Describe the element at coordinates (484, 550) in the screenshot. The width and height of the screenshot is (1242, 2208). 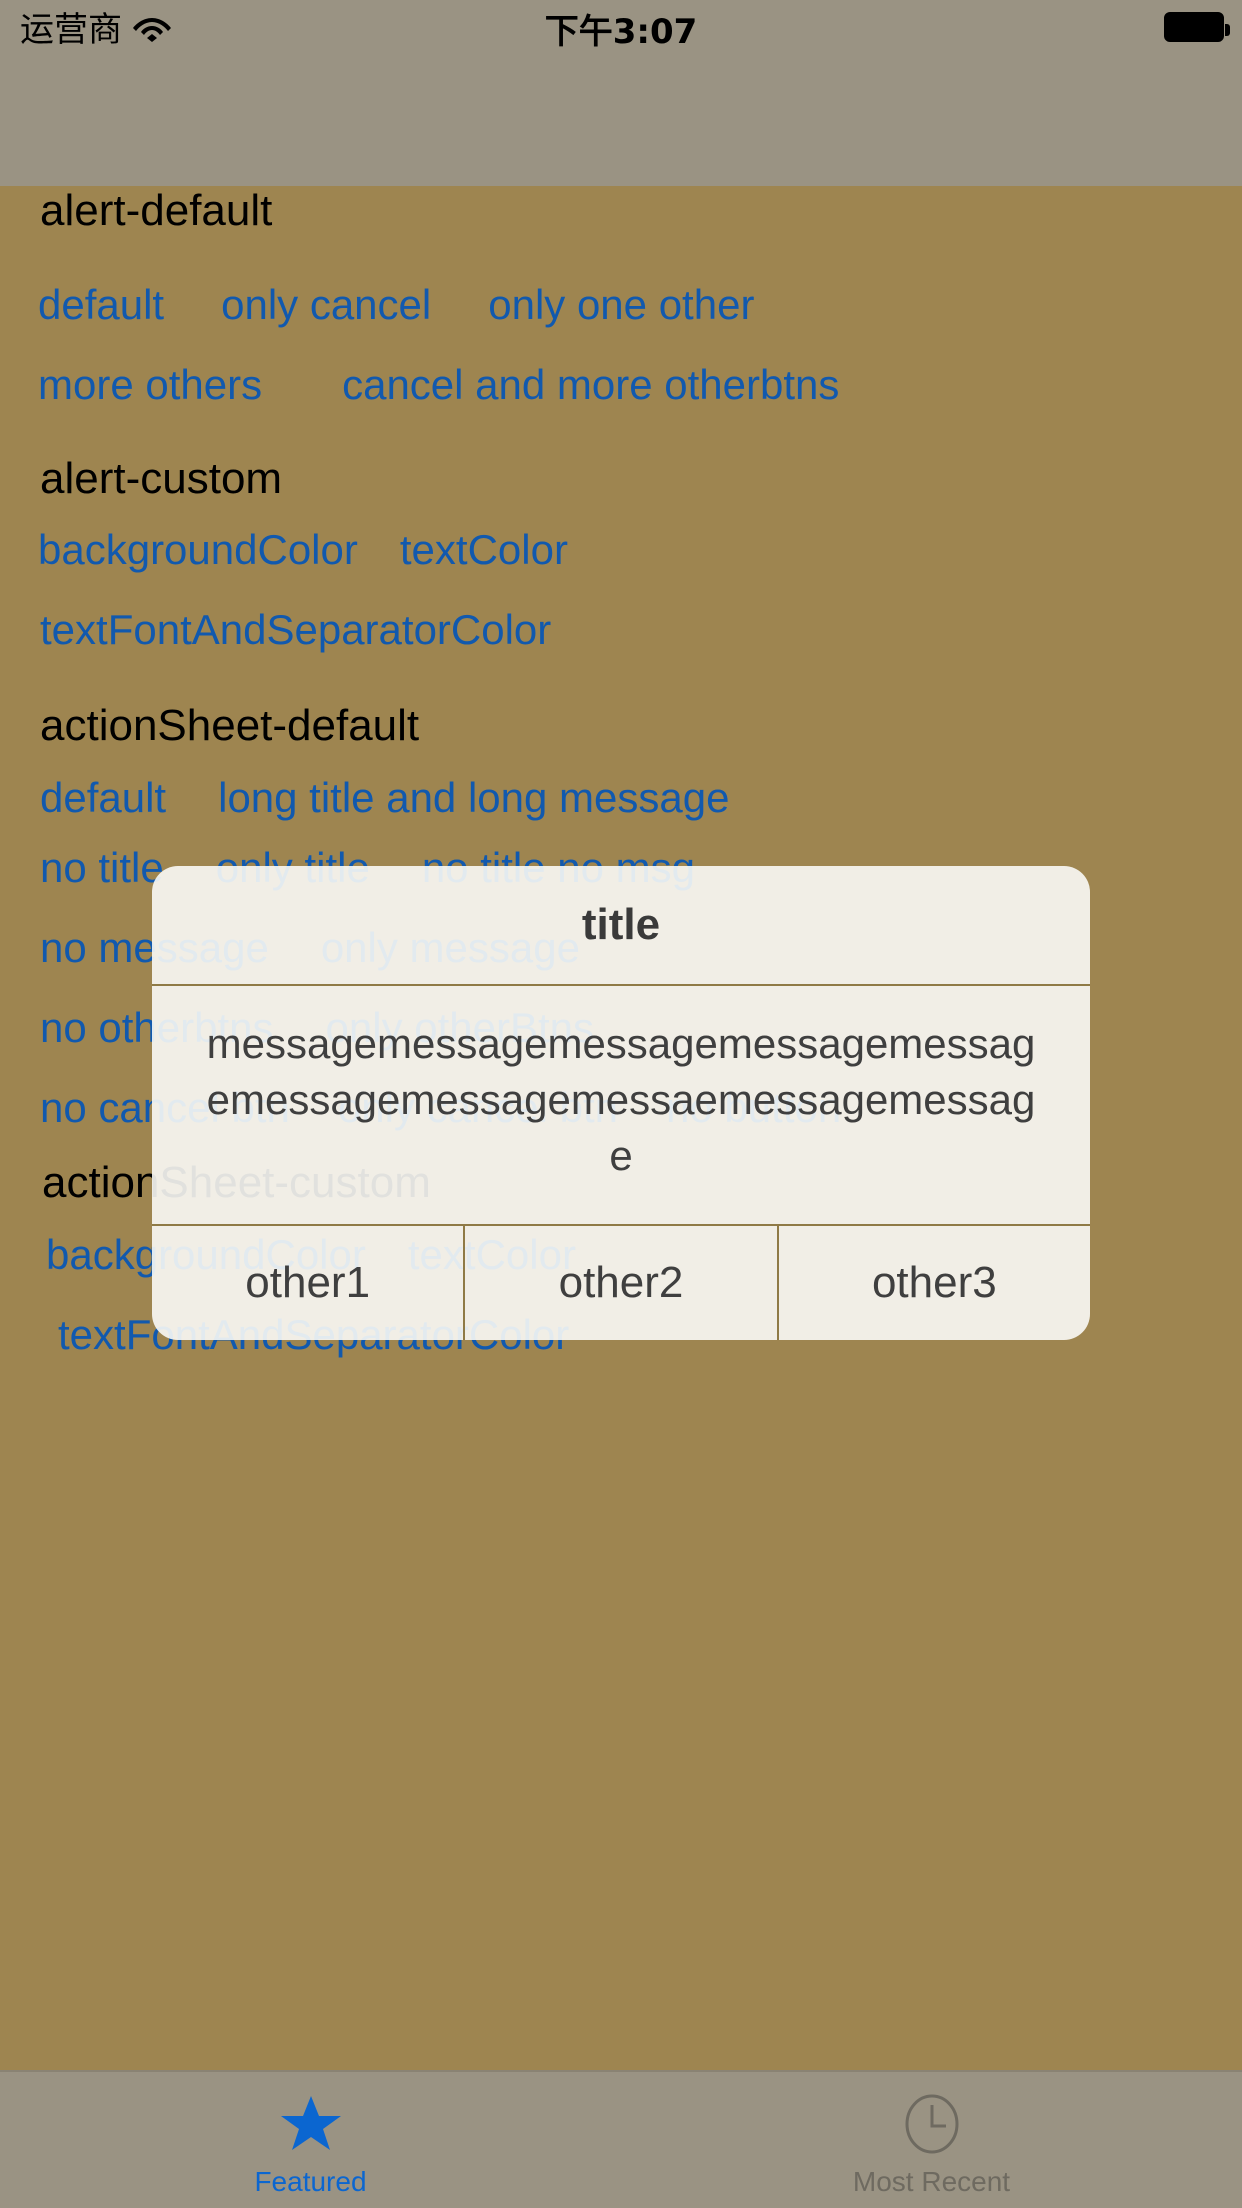
I see `link-alert-text-color: textColor` at that location.